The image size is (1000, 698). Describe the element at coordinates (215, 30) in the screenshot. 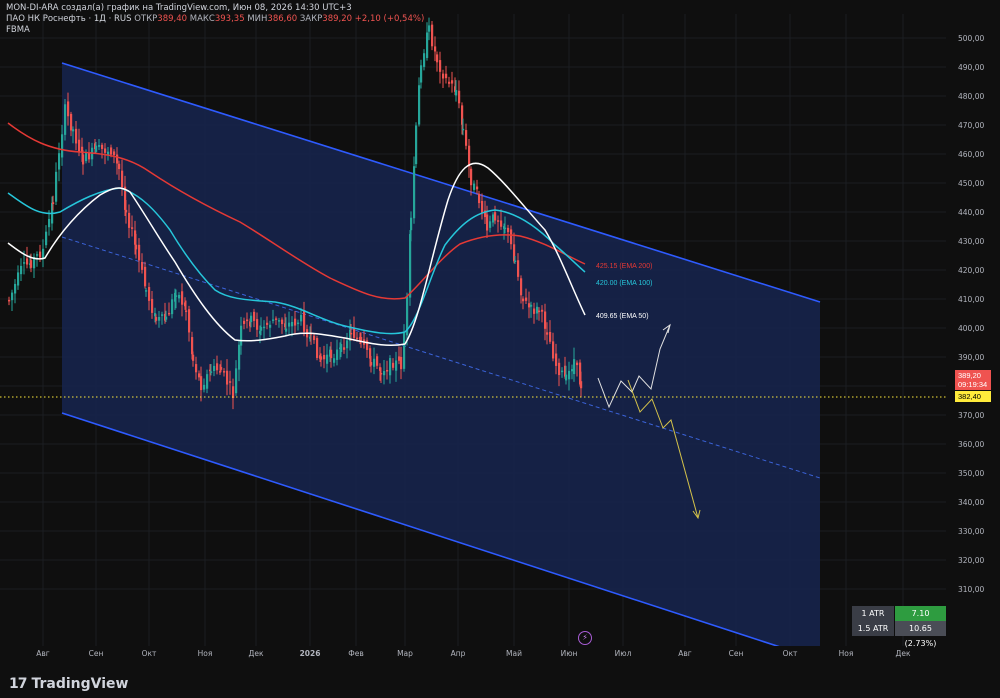

I see `indicator-name: FBMA` at that location.